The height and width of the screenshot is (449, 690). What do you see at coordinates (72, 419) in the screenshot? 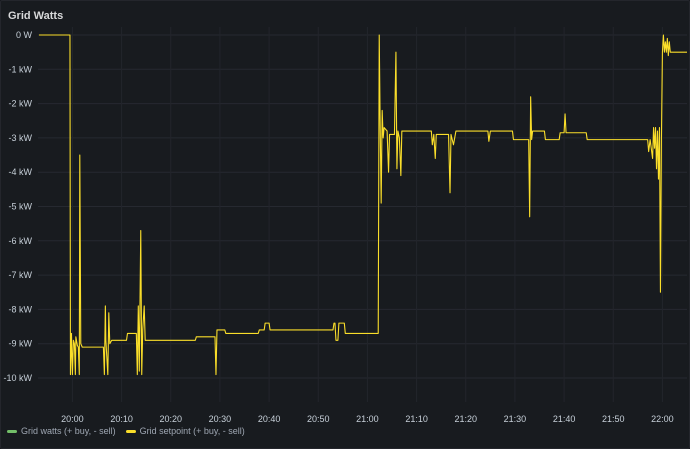
I see `x-tick-label: 20:00` at bounding box center [72, 419].